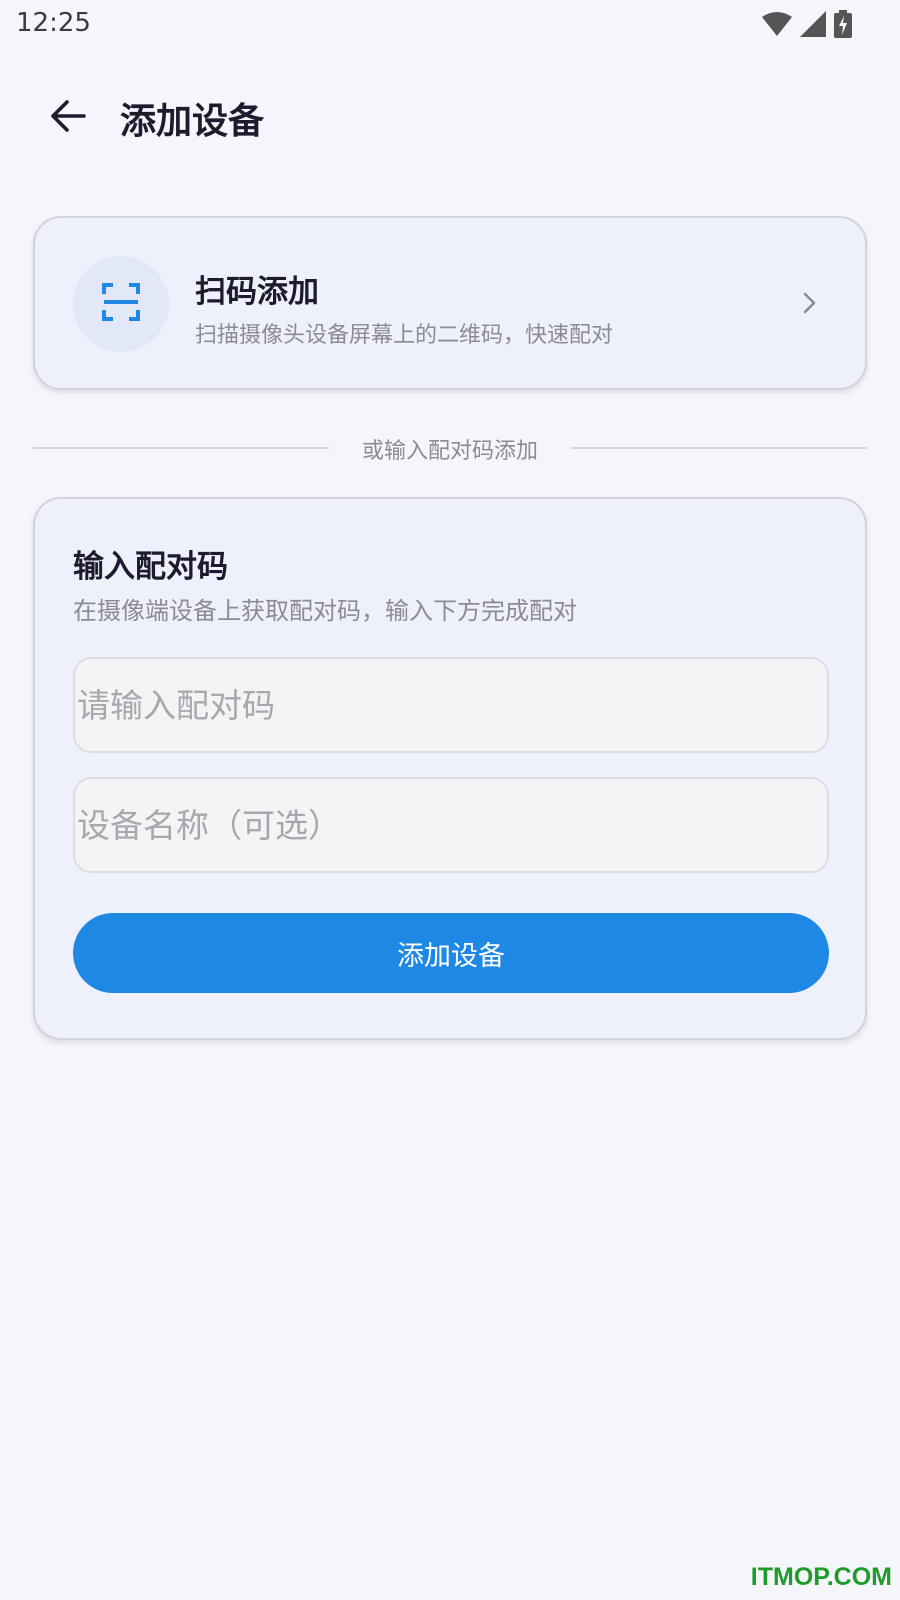 The image size is (900, 1600). Describe the element at coordinates (451, 705) in the screenshot. I see `pair-code-input` at that location.